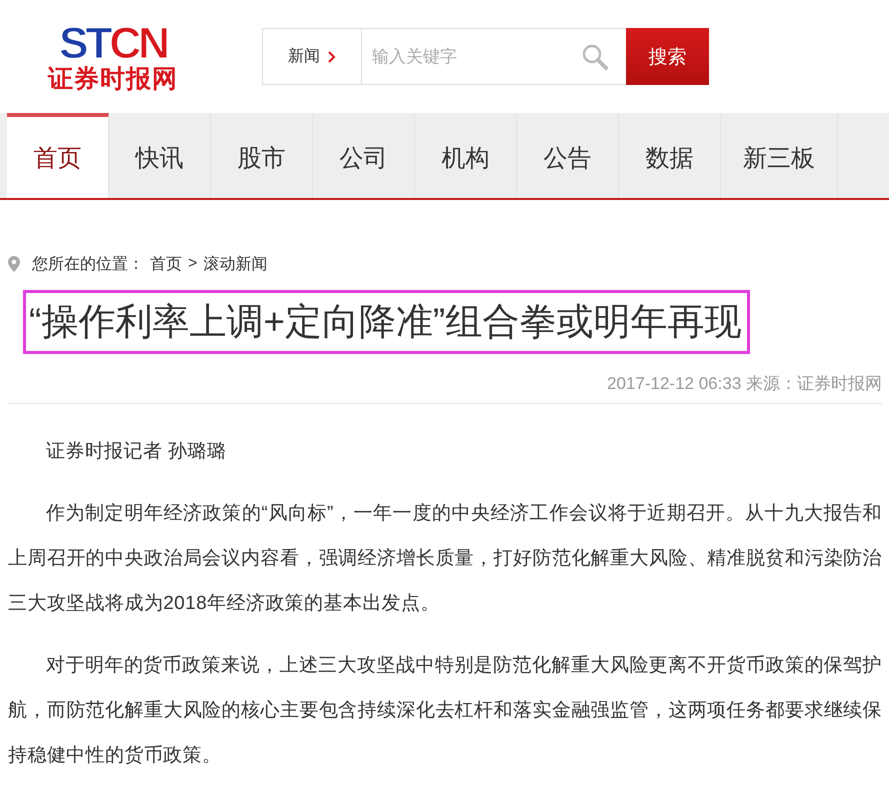  Describe the element at coordinates (312, 56) in the screenshot. I see `category-selector: 新闻` at that location.